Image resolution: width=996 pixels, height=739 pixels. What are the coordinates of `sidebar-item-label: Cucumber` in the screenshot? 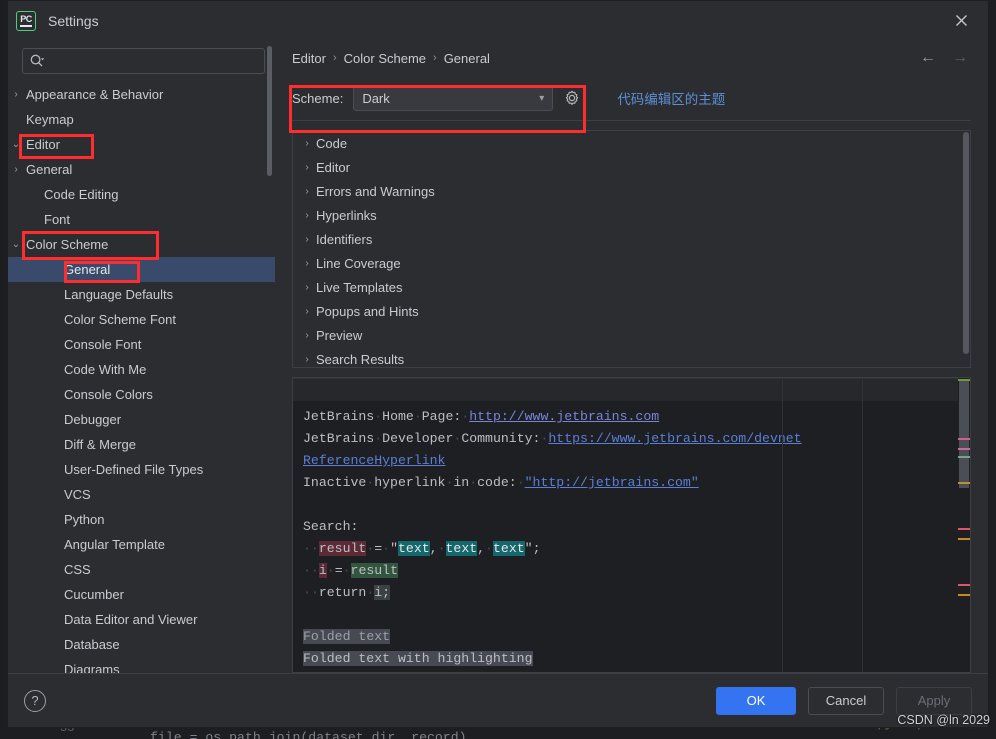 It's located at (94, 594).